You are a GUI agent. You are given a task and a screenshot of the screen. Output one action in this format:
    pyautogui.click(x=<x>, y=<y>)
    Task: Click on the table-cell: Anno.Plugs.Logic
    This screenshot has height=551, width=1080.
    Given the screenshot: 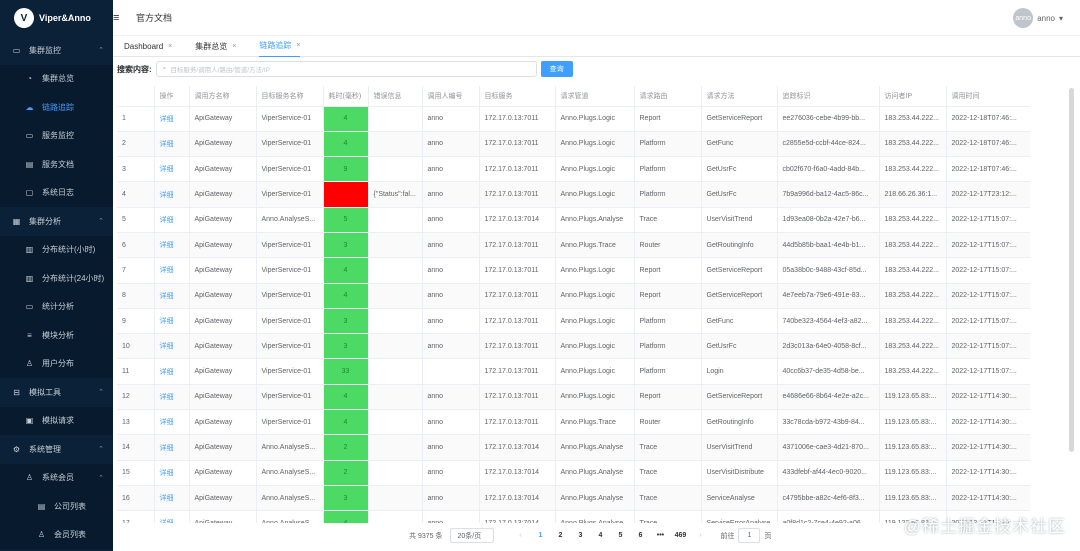 What is the action you would take?
    pyautogui.click(x=595, y=144)
    